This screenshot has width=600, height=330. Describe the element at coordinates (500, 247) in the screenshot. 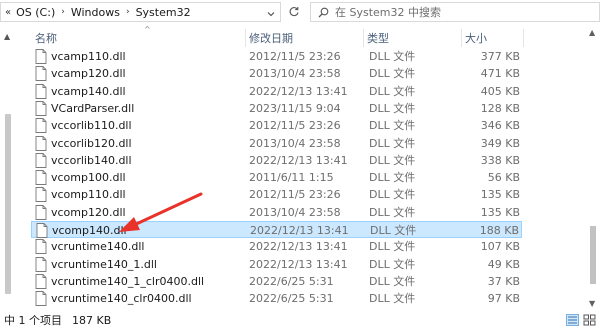

I see `file-size: 107 KB` at that location.